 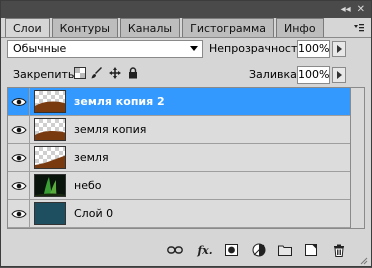 I want to click on mask-icon, so click(x=231, y=250).